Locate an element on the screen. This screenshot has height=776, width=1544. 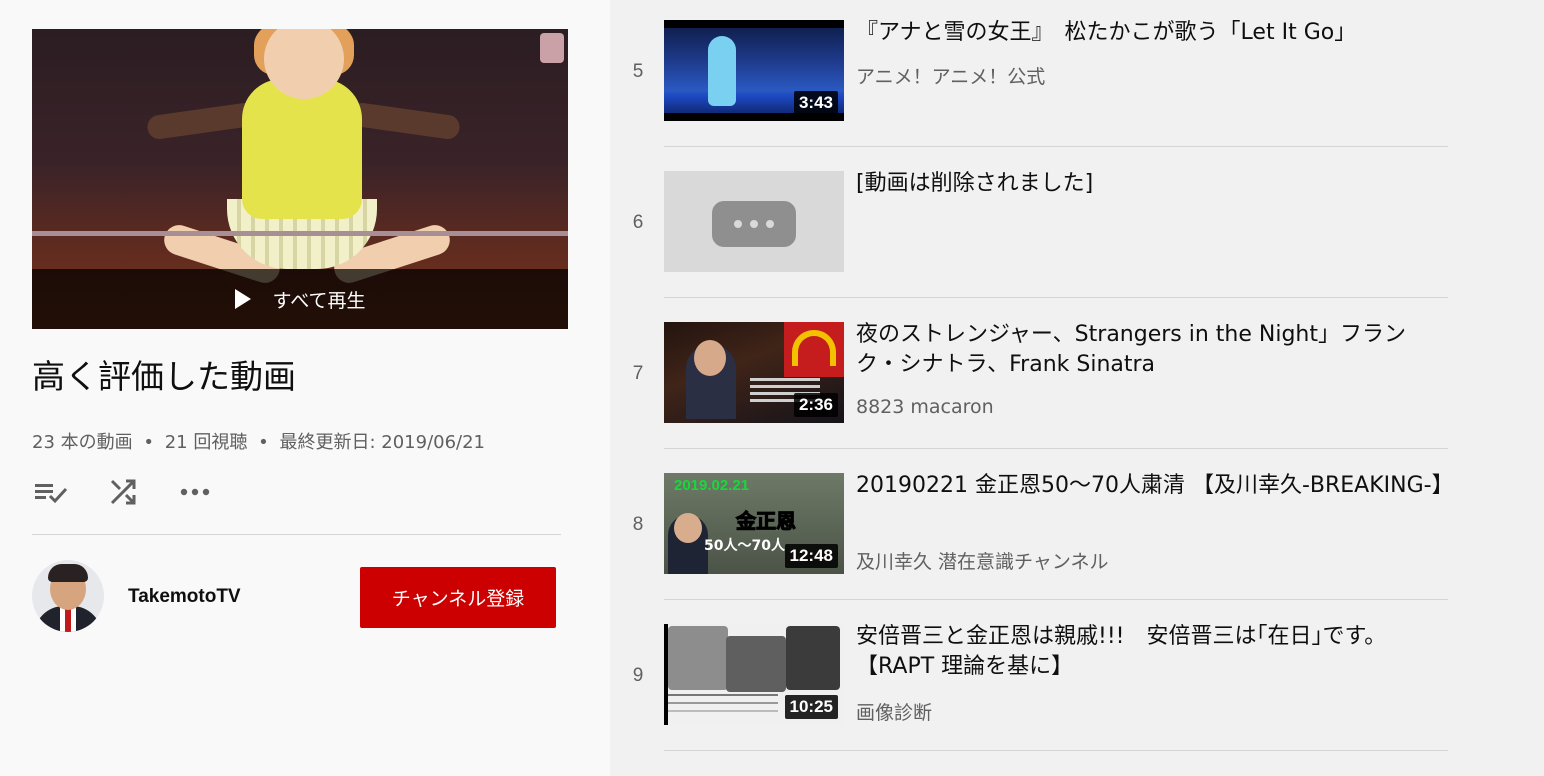
video-index: 6 is located at coordinates (638, 222).